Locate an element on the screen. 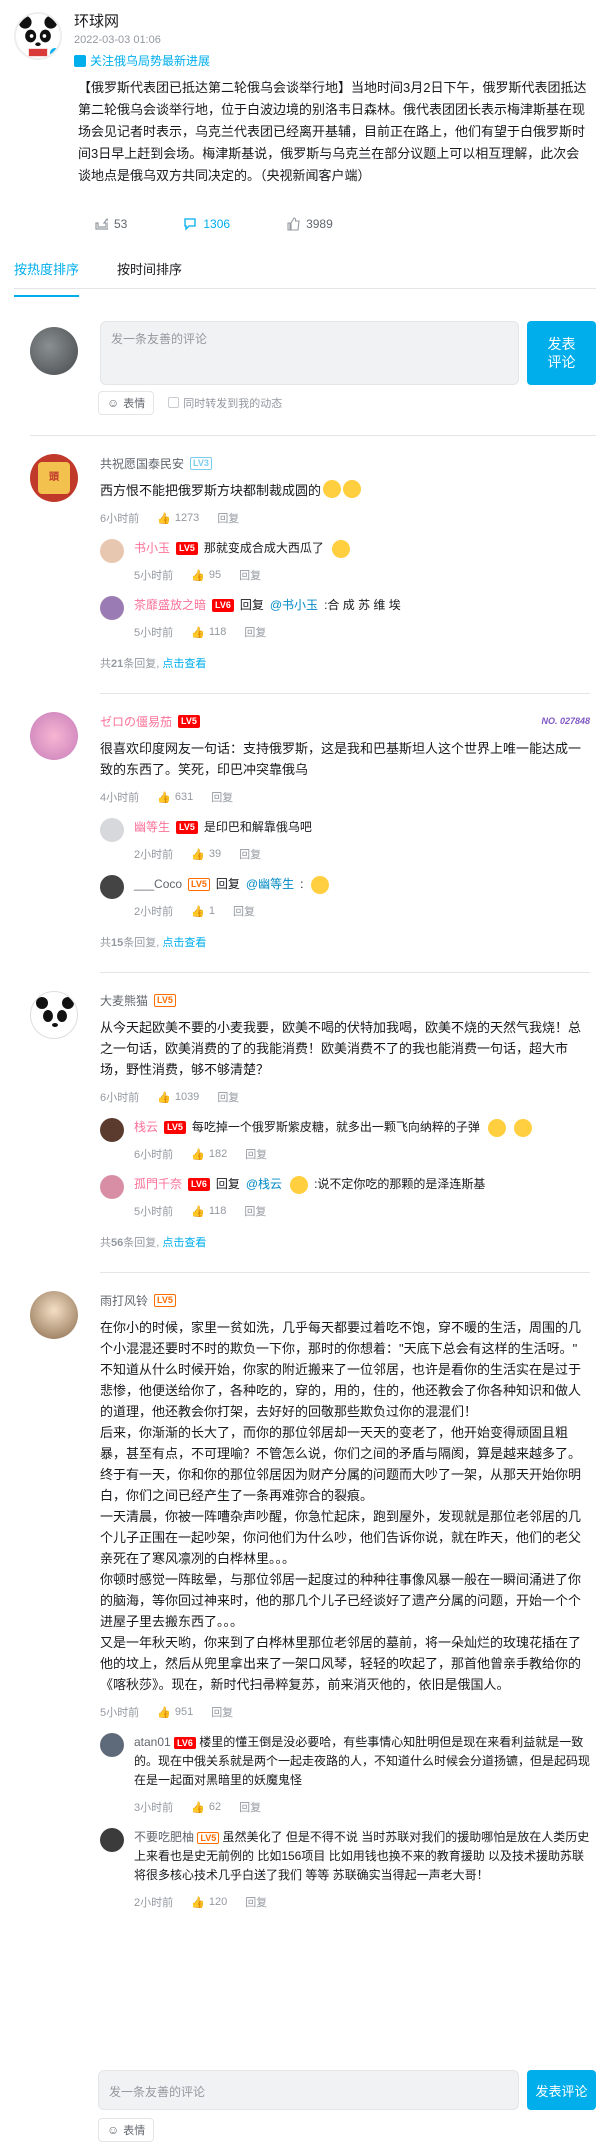 This screenshot has height=2155, width=610. tab-hot: 按热度排序 is located at coordinates (47, 278).